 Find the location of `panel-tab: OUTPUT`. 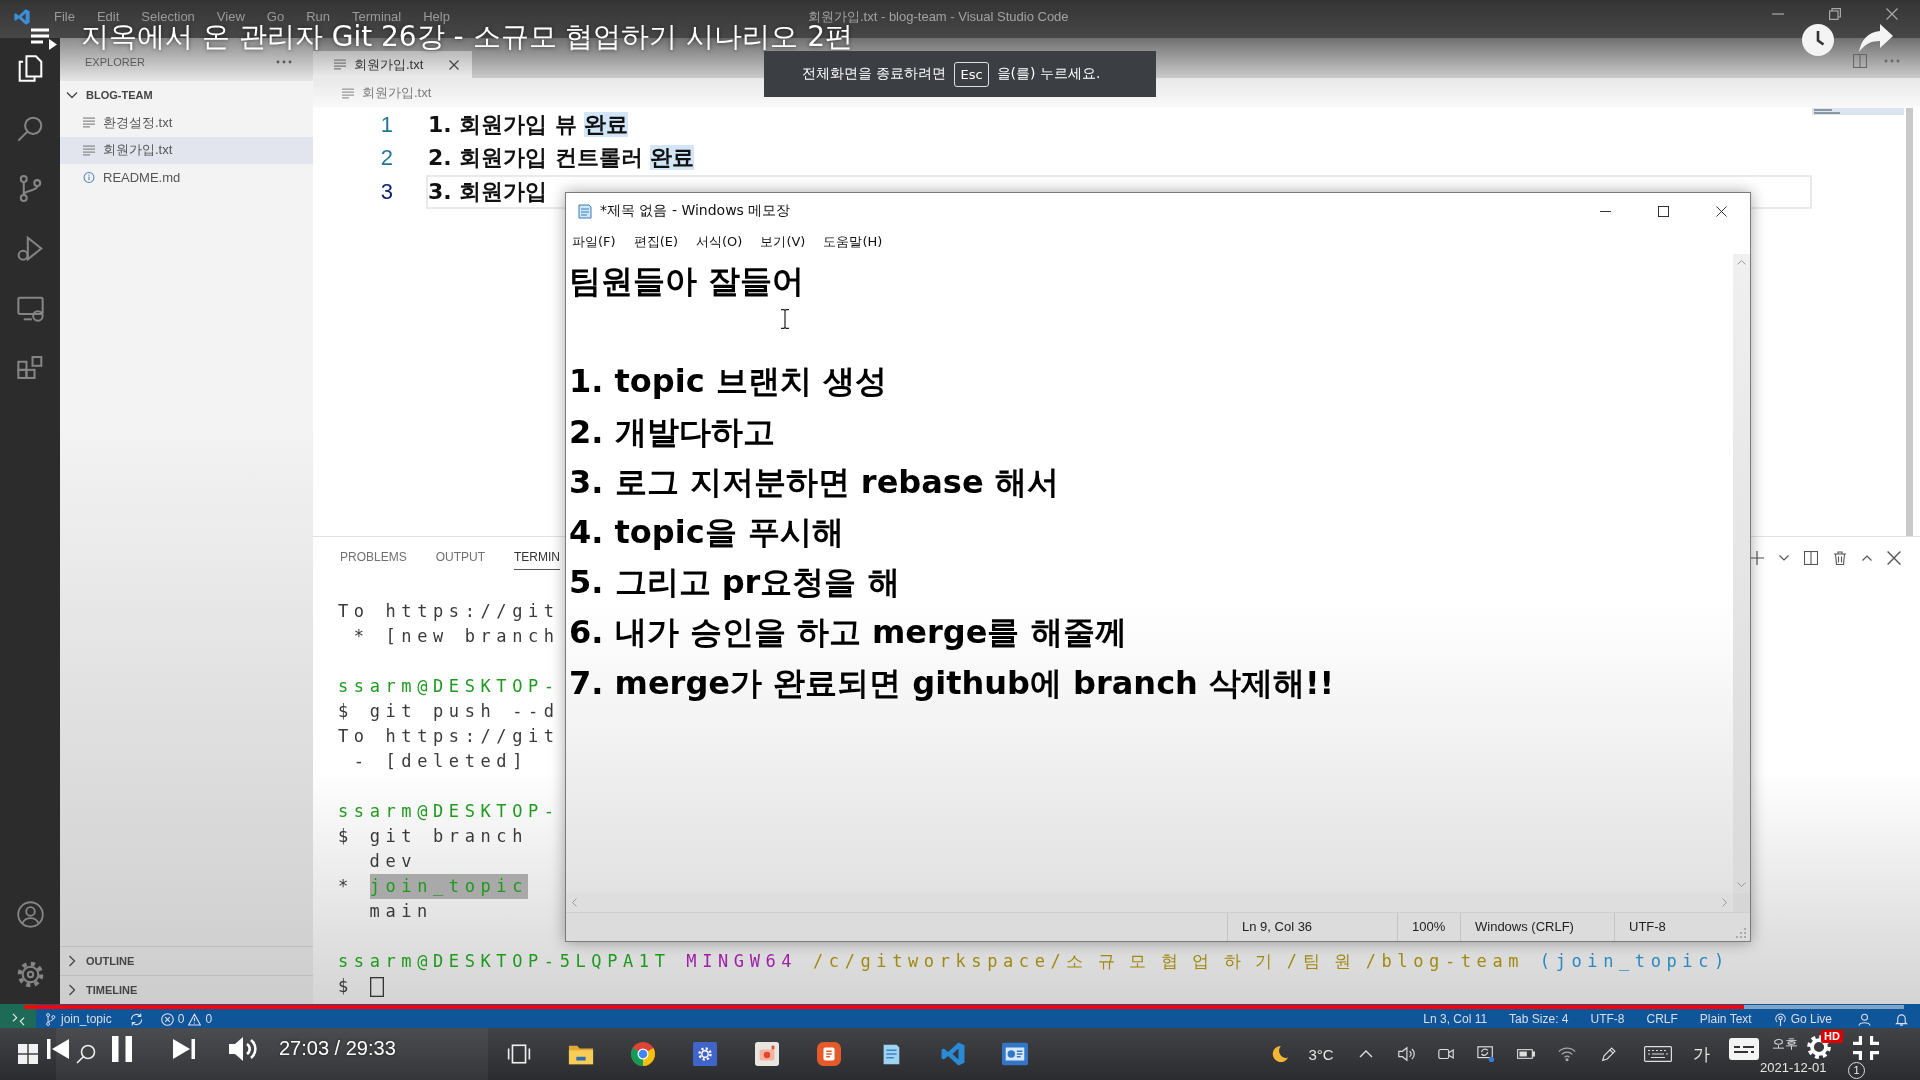

panel-tab: OUTPUT is located at coordinates (460, 557).